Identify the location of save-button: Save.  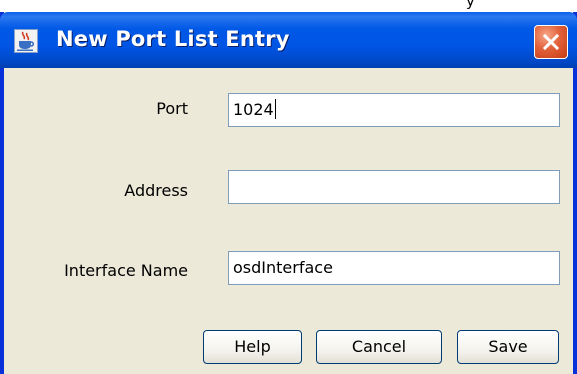
(508, 347).